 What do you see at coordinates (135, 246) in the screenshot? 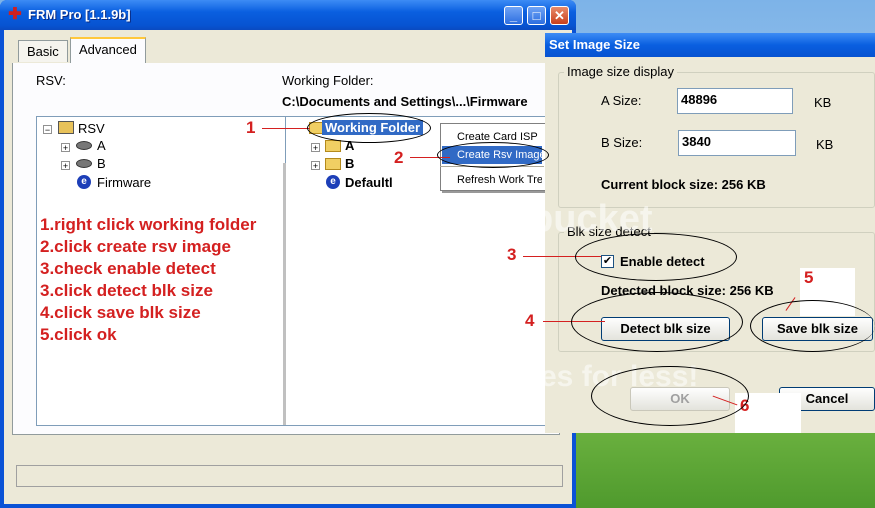
I see `instruction-line: 2.click create rsv image` at bounding box center [135, 246].